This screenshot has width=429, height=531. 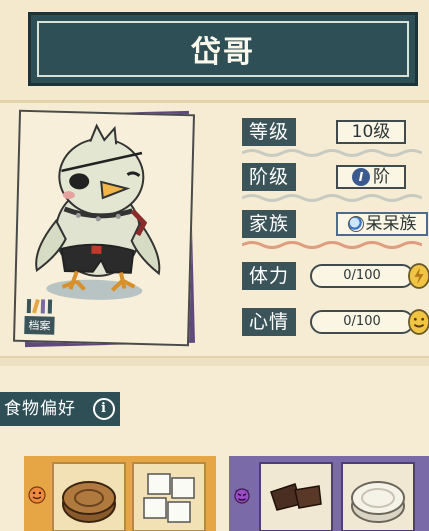 I want to click on archive-icon, so click(x=39, y=306).